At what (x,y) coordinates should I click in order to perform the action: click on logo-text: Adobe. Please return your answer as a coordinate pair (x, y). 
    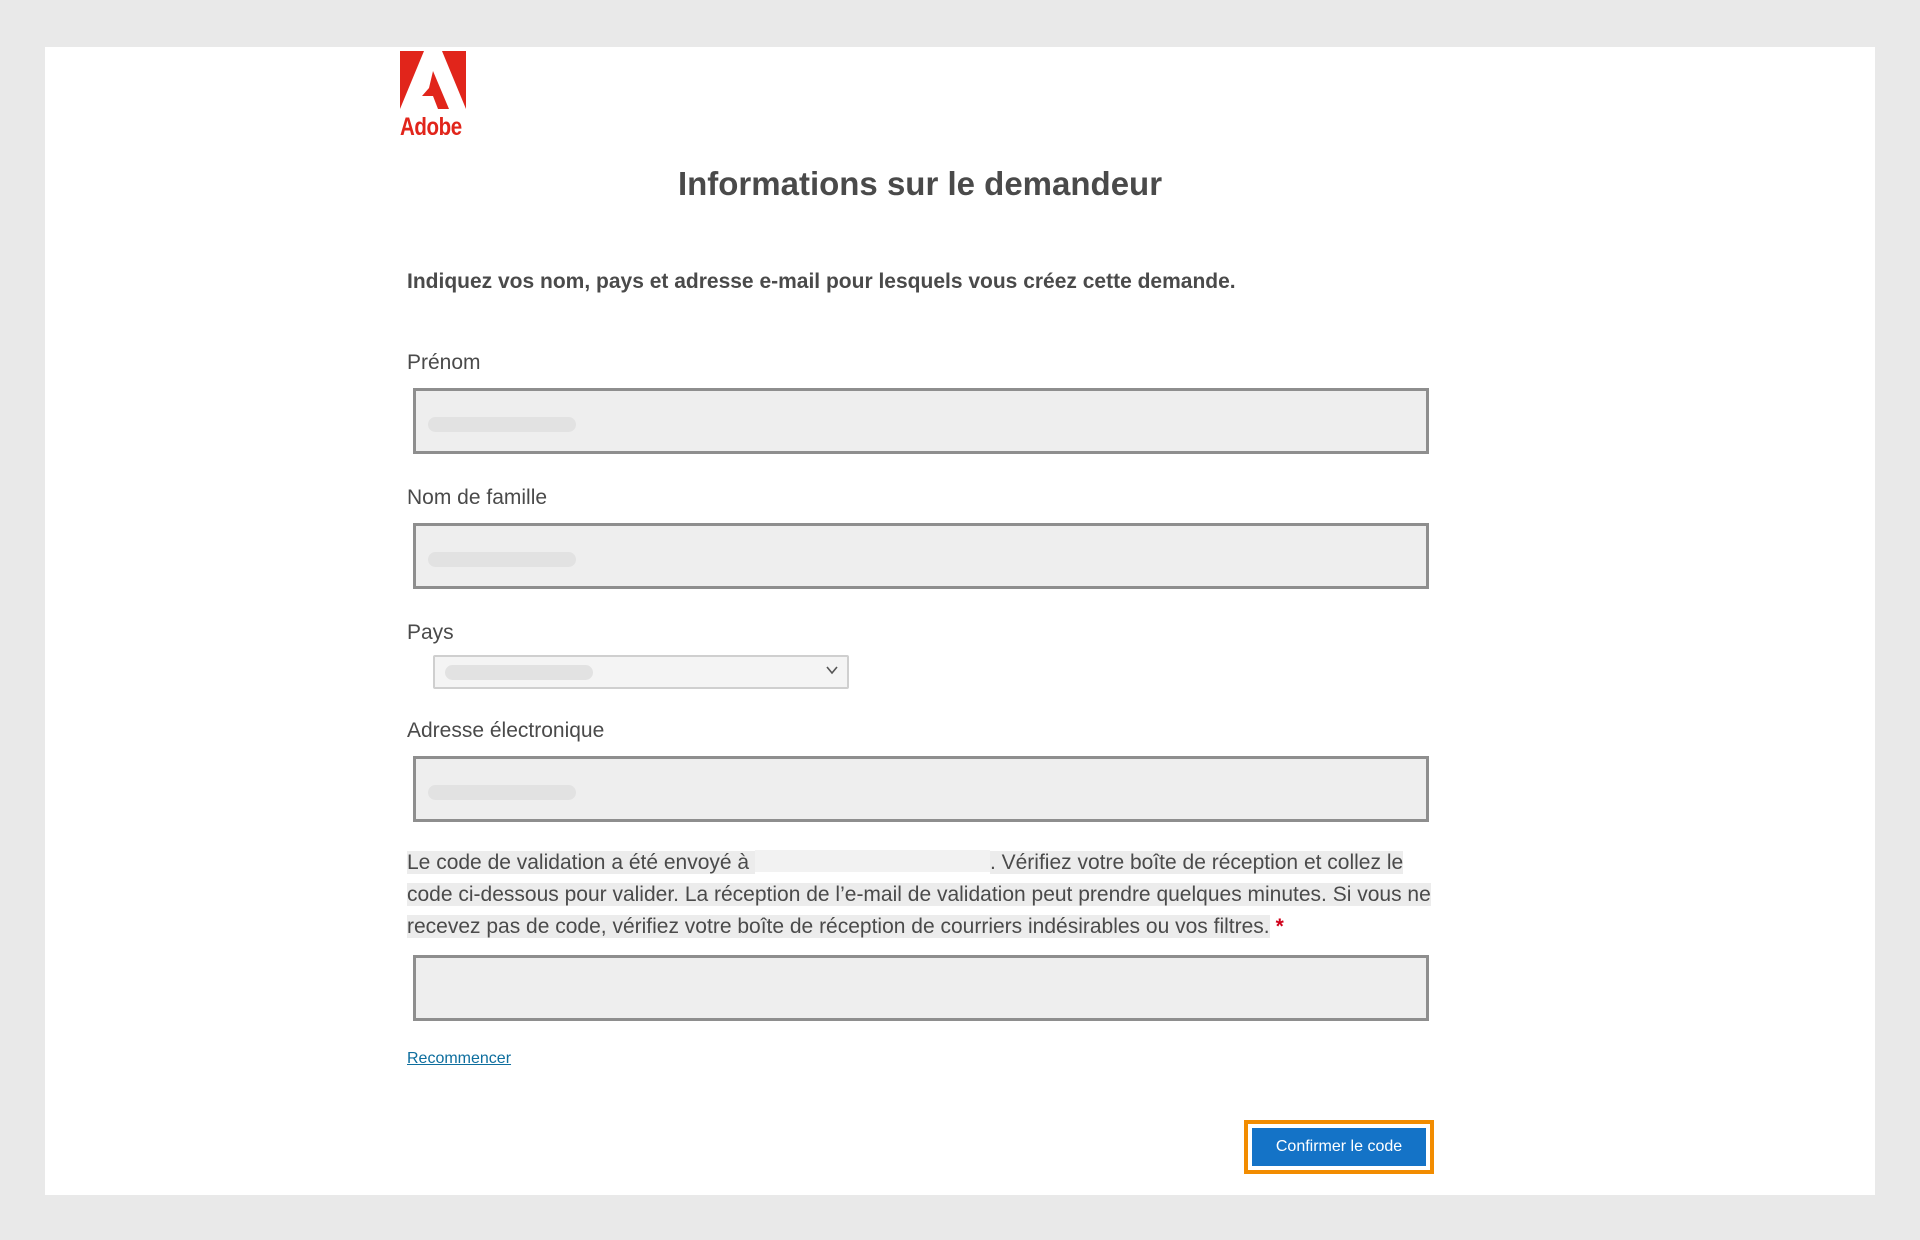
    Looking at the image, I should click on (431, 127).